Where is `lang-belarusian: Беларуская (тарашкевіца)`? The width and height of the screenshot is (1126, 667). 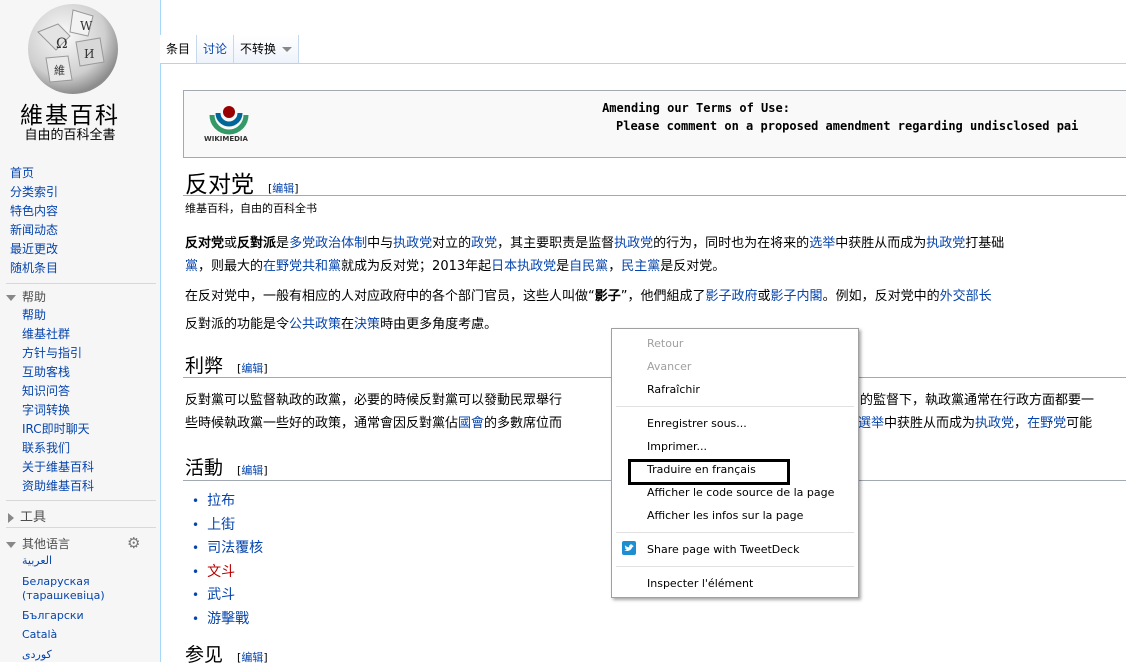 lang-belarusian: Беларуская (тарашкевіца) is located at coordinates (77, 589).